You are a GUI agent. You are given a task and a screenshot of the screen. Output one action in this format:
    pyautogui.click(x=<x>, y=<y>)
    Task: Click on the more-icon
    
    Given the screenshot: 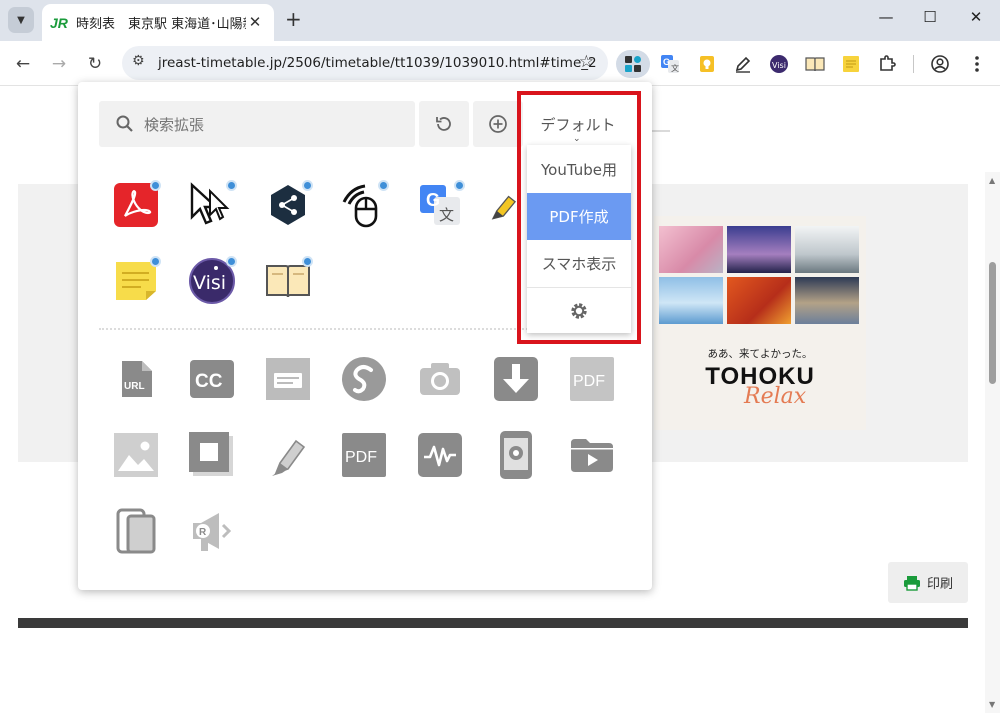 What is the action you would take?
    pyautogui.click(x=977, y=64)
    